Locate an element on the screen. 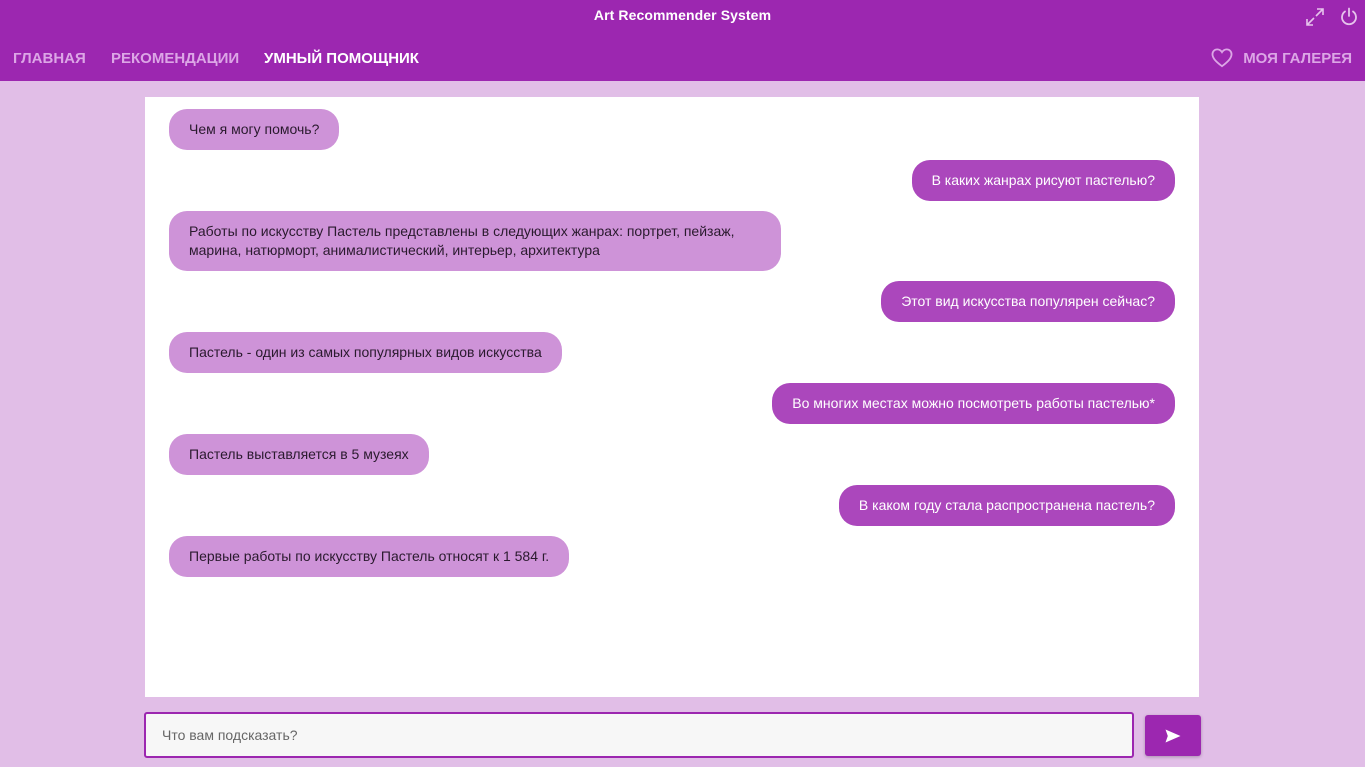 The width and height of the screenshot is (1365, 767). bot-message: Чем я могу помочь? is located at coordinates (254, 129).